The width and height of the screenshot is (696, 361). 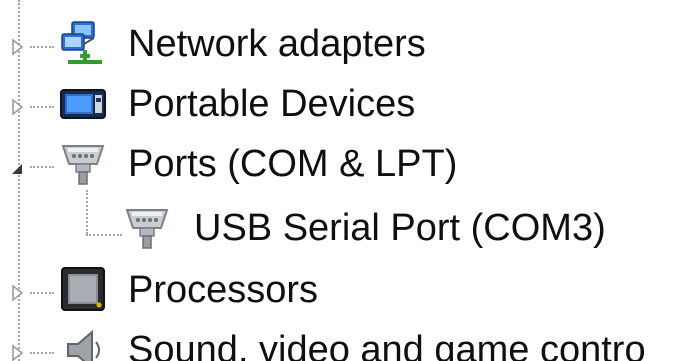 What do you see at coordinates (277, 44) in the screenshot?
I see `tree-item-label: Network adapters` at bounding box center [277, 44].